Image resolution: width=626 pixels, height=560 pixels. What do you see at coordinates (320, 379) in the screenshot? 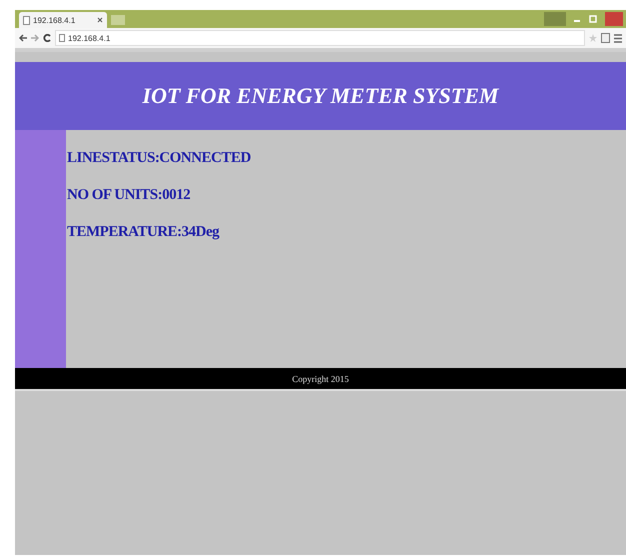
I see `copyright-text: Copyright 2015` at bounding box center [320, 379].